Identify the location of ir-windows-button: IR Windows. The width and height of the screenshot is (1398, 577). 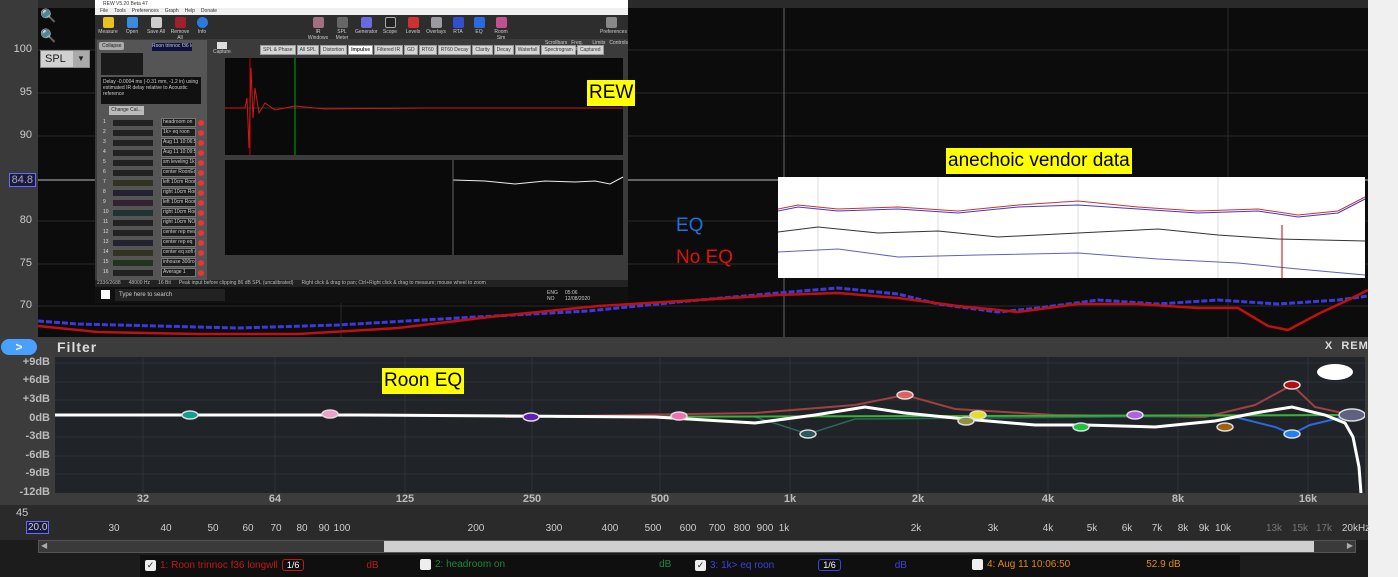
(318, 29).